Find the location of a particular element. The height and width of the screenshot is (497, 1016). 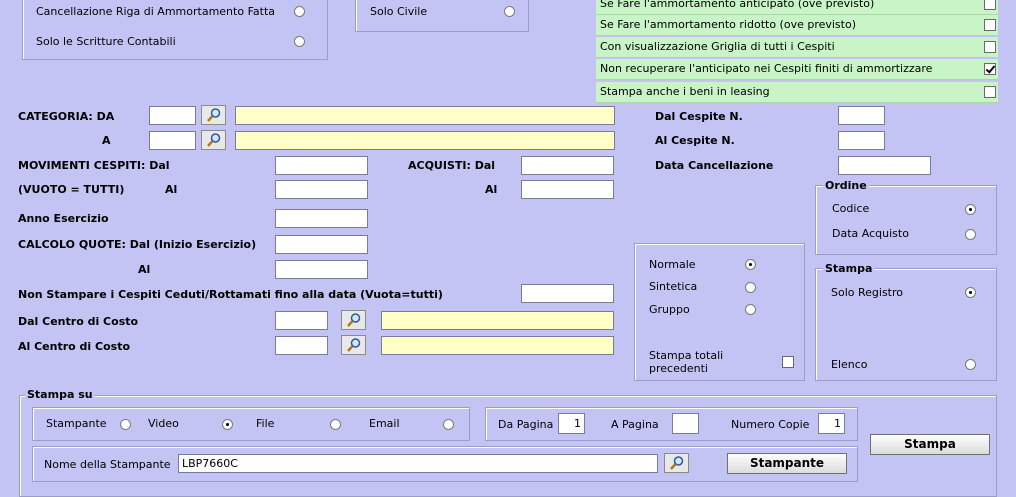

label-numero-copie: Numero Copie is located at coordinates (770, 424).